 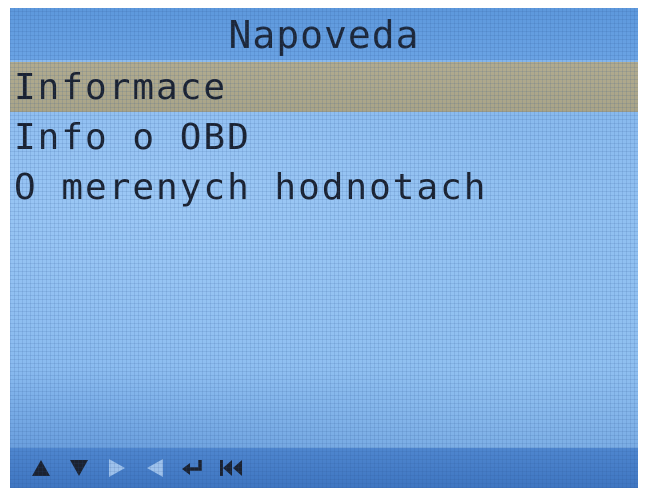 I want to click on key-hint-bar, so click(x=324, y=468).